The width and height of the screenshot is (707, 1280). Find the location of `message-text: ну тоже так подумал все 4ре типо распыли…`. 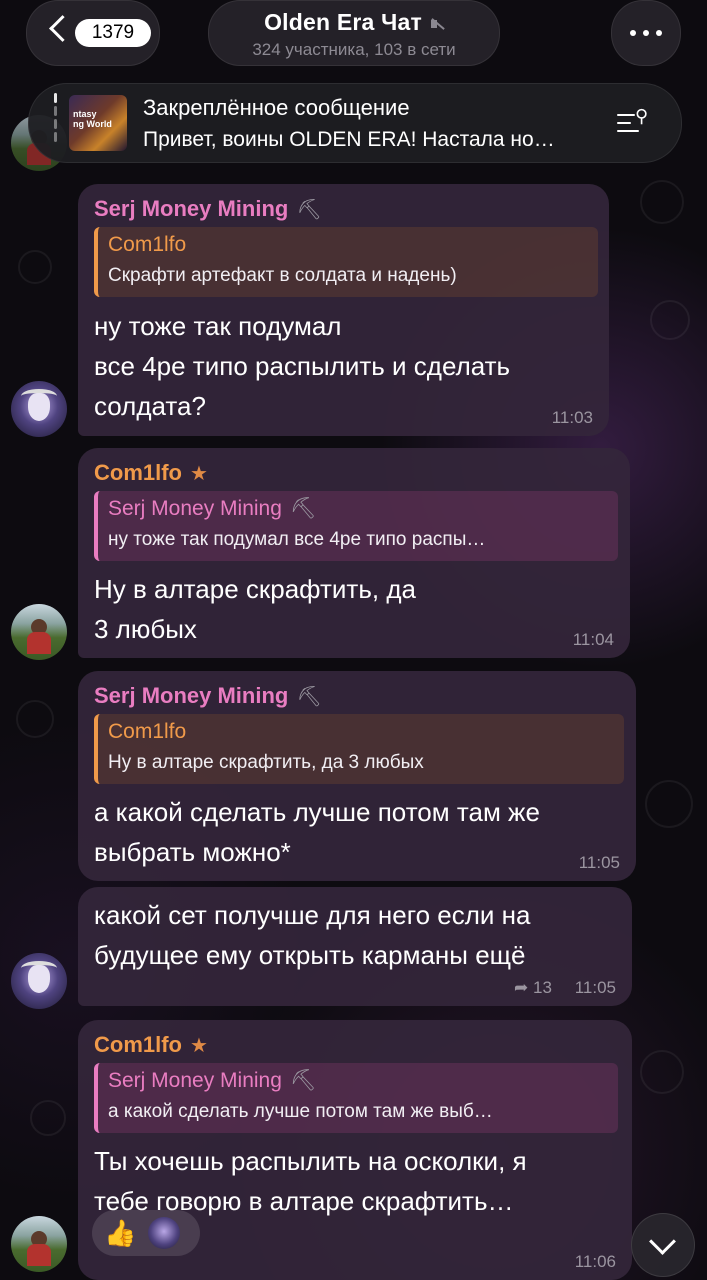

message-text: ну тоже так подумал все 4ре типо распыли… is located at coordinates (302, 366).